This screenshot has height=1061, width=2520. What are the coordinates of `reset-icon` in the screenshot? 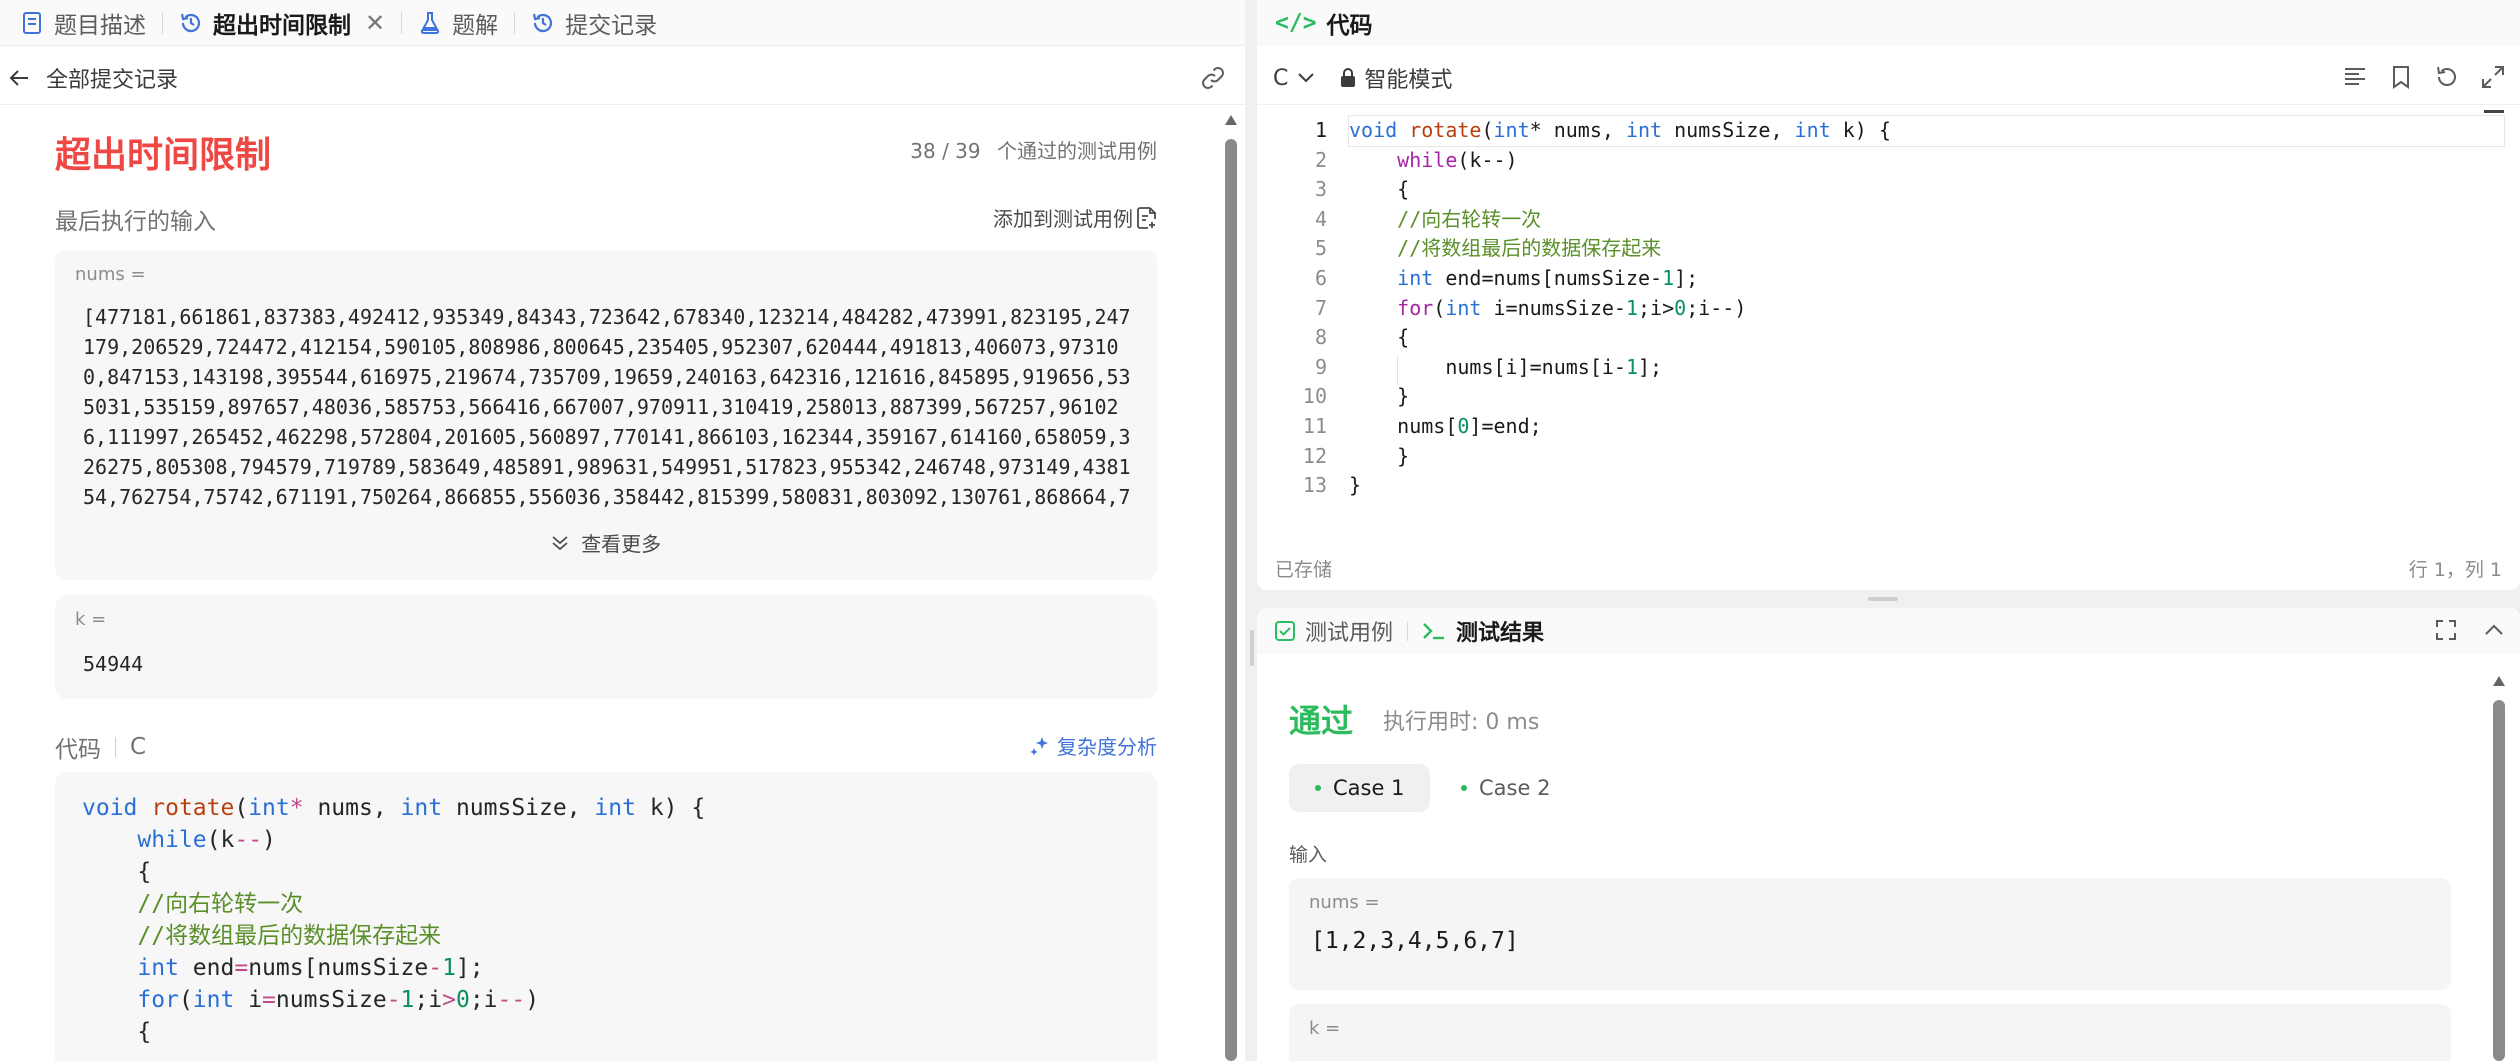 It's located at (2447, 80).